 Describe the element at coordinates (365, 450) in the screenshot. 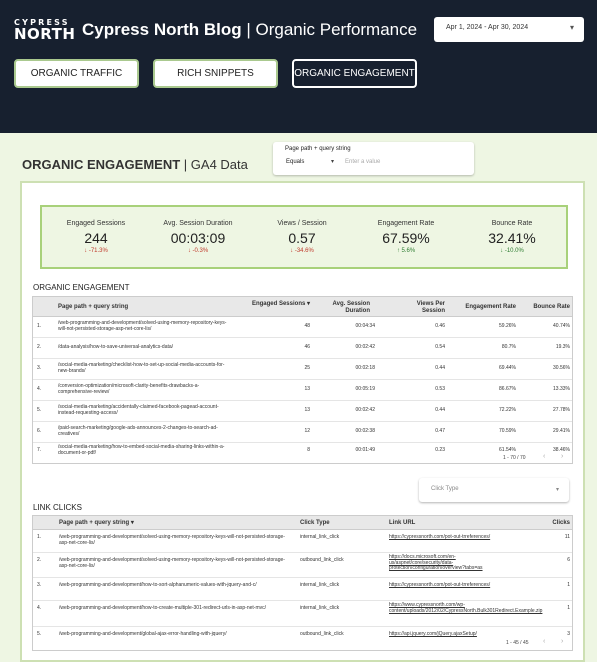

I see `duration-cell: 00:01:49` at that location.